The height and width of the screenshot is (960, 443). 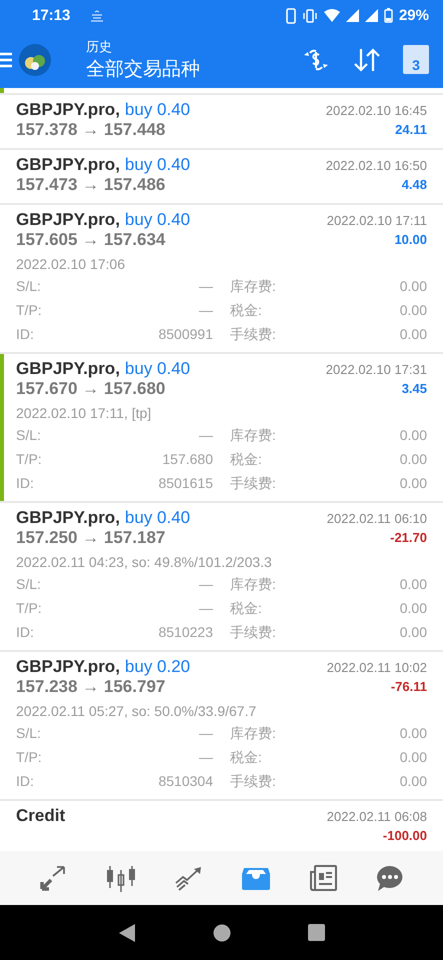 I want to click on credit-row: Credit 2022.02.11 06:08 -100.00, so click(x=221, y=825).